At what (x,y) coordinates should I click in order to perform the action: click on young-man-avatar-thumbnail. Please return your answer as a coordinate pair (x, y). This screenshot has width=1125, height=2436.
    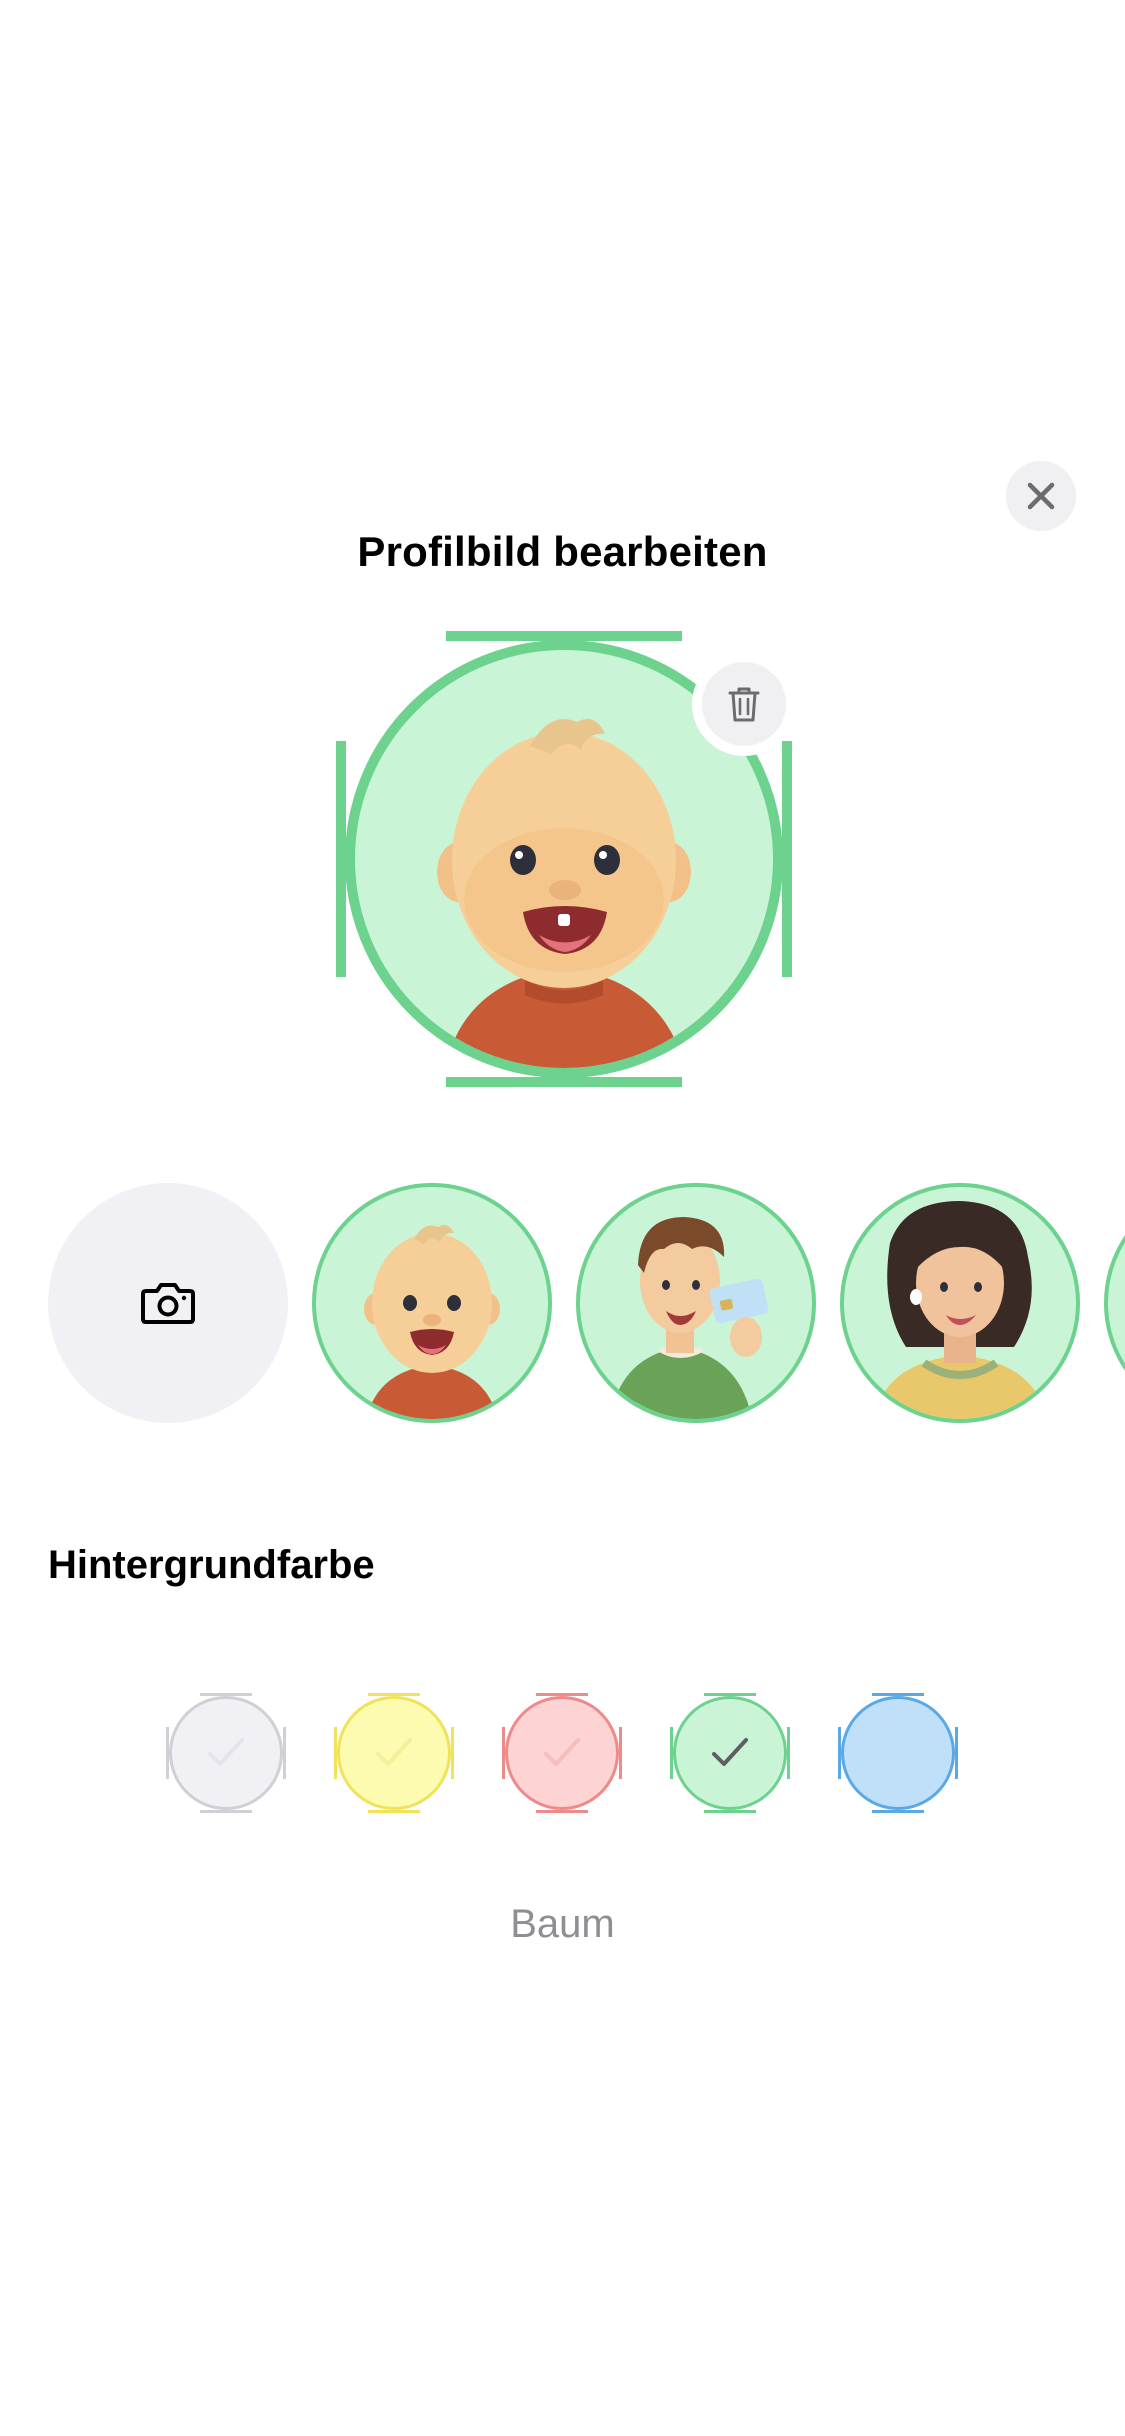
    Looking at the image, I should click on (689, 1318).